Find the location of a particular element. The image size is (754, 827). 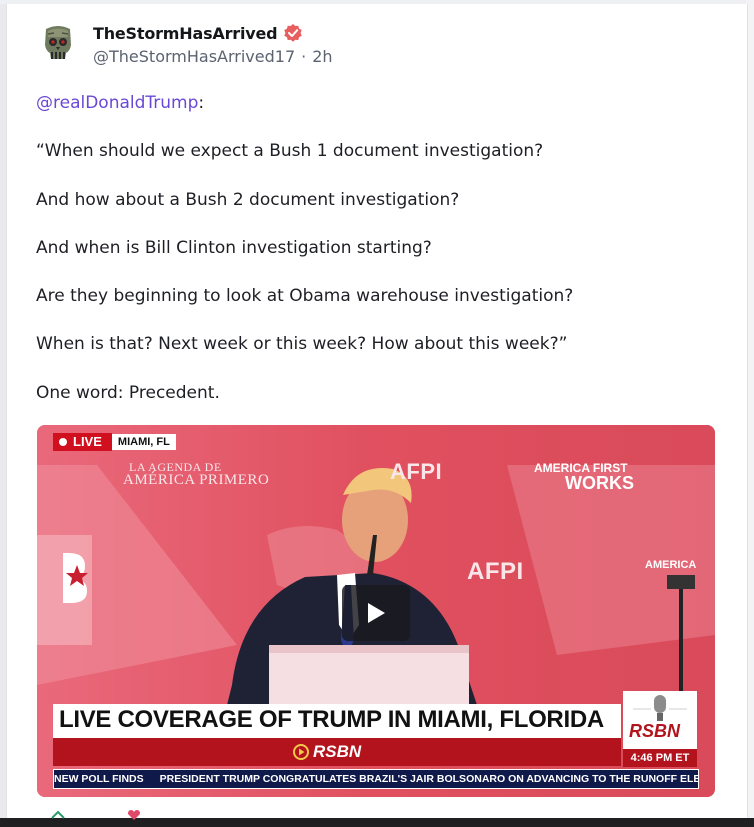

network-strip: RSBN is located at coordinates (337, 752).